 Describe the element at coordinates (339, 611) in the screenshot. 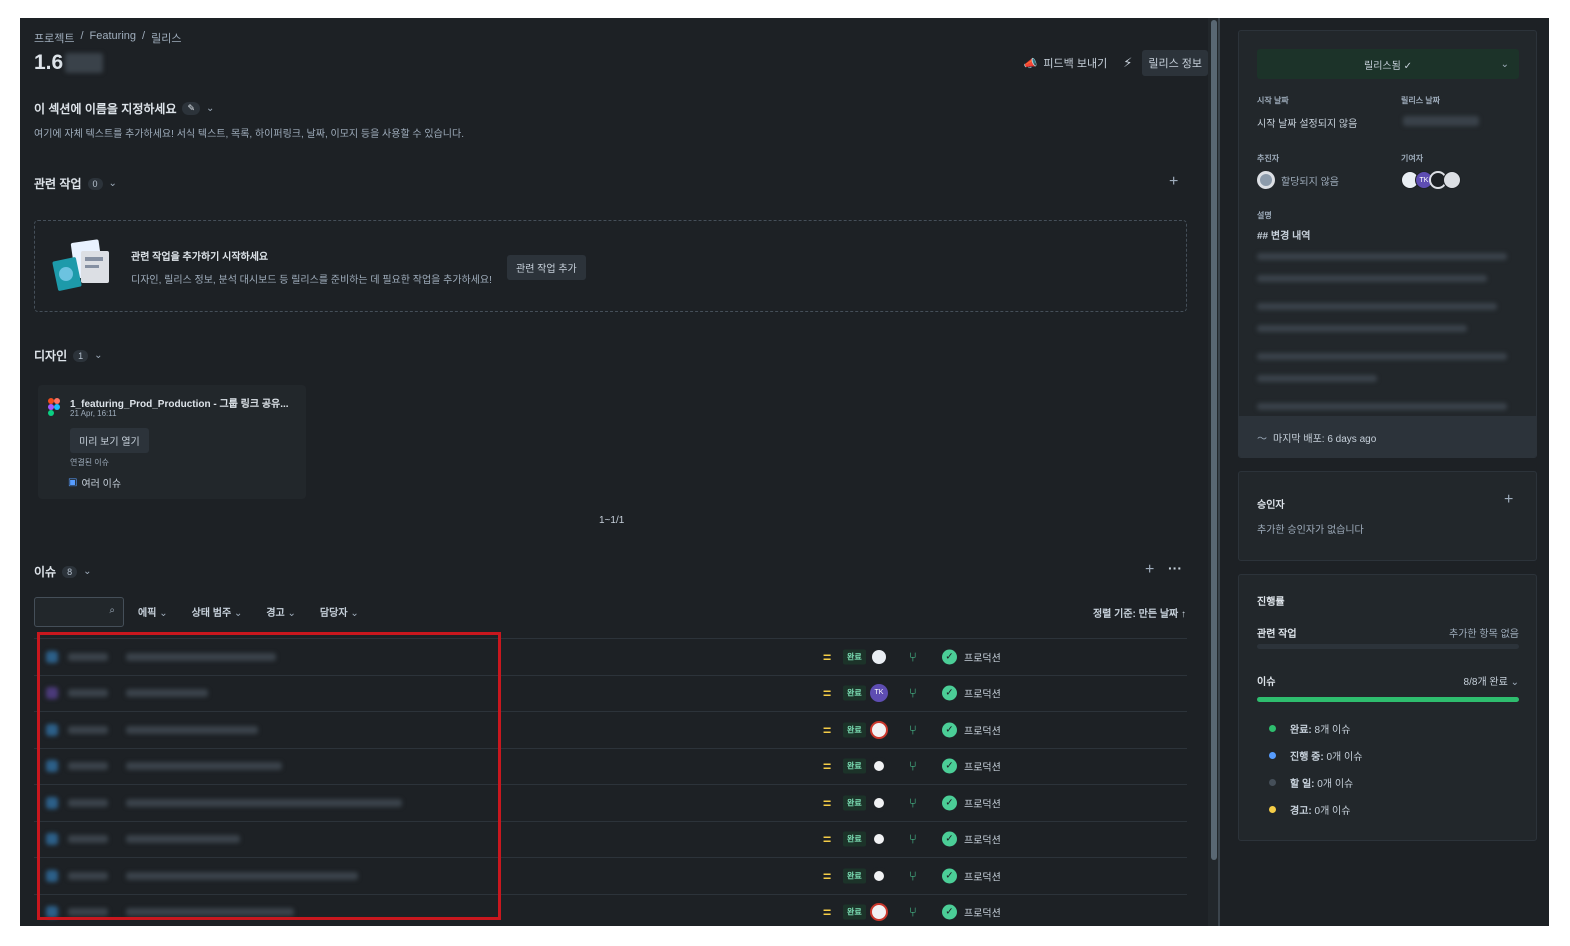

I see `filter-assignee: 담당자 ⌄` at that location.